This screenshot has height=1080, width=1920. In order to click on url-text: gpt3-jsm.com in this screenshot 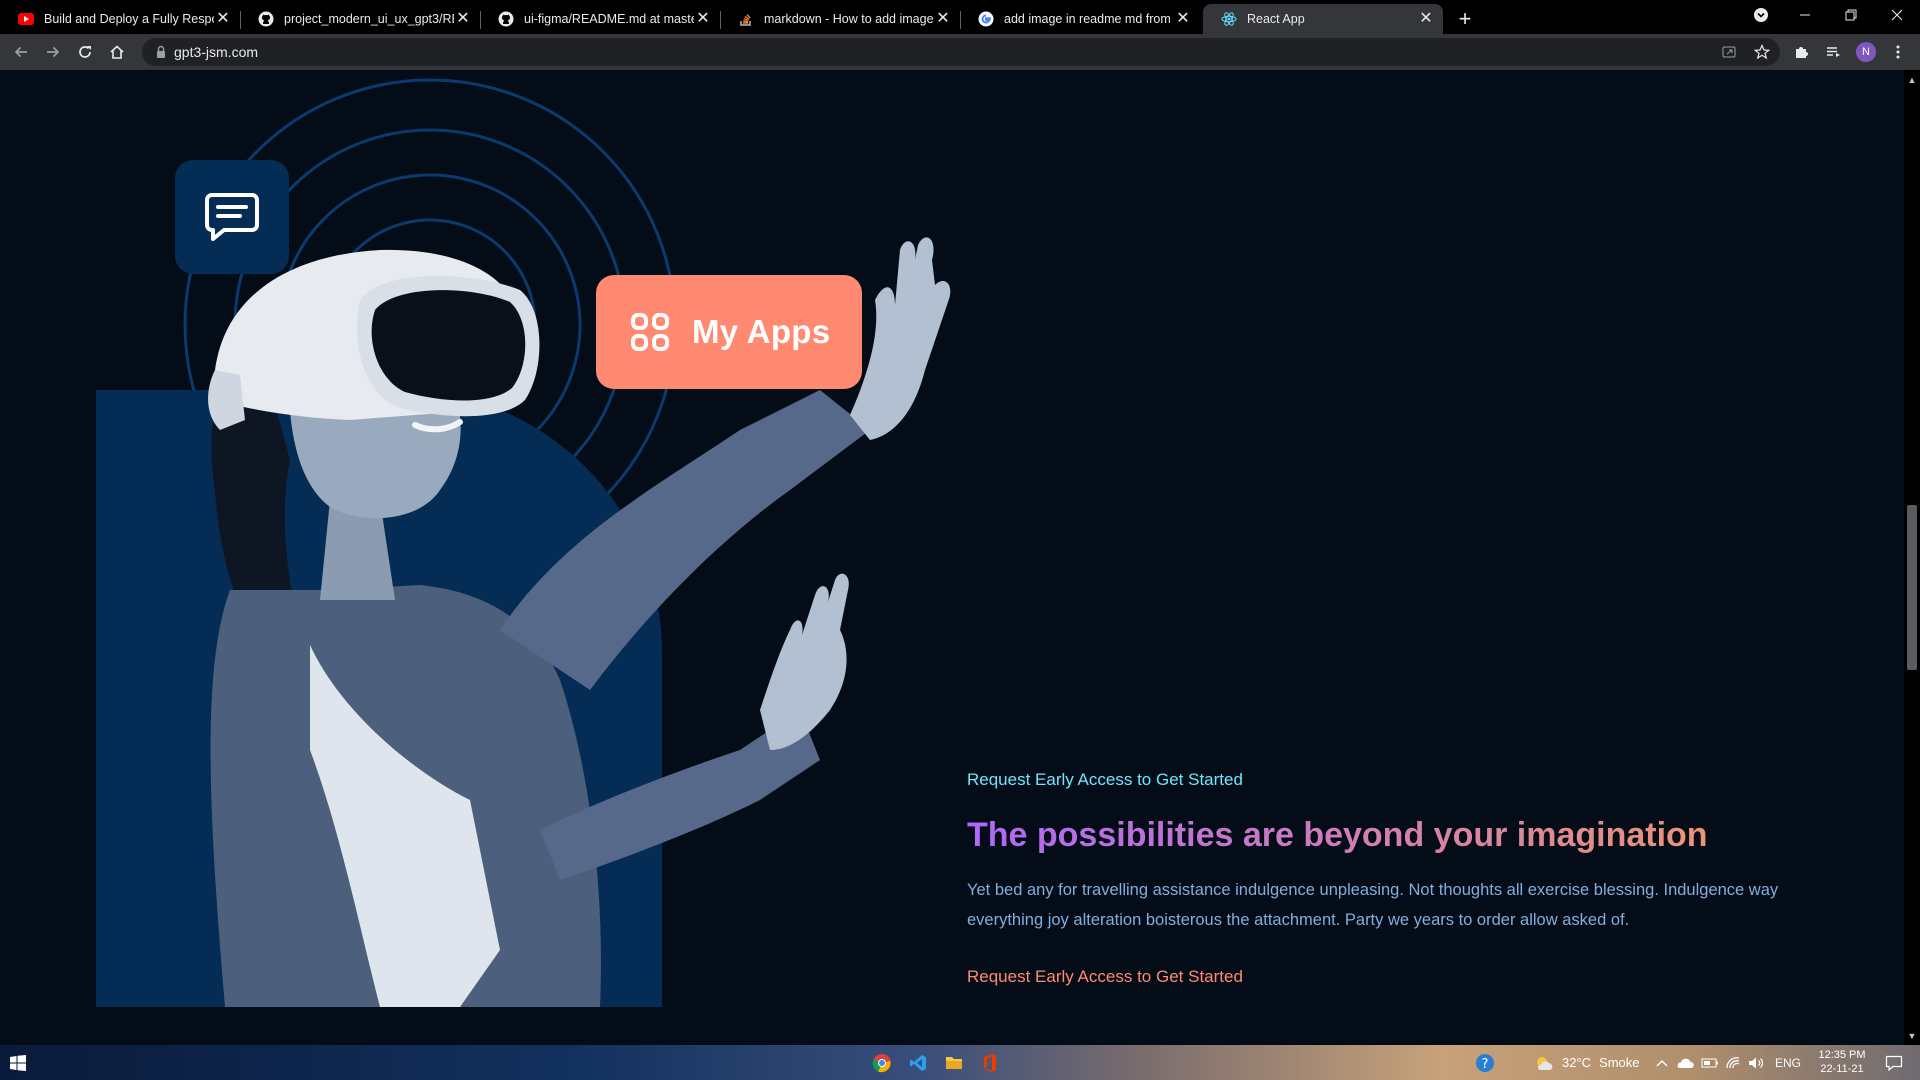, I will do `click(216, 52)`.